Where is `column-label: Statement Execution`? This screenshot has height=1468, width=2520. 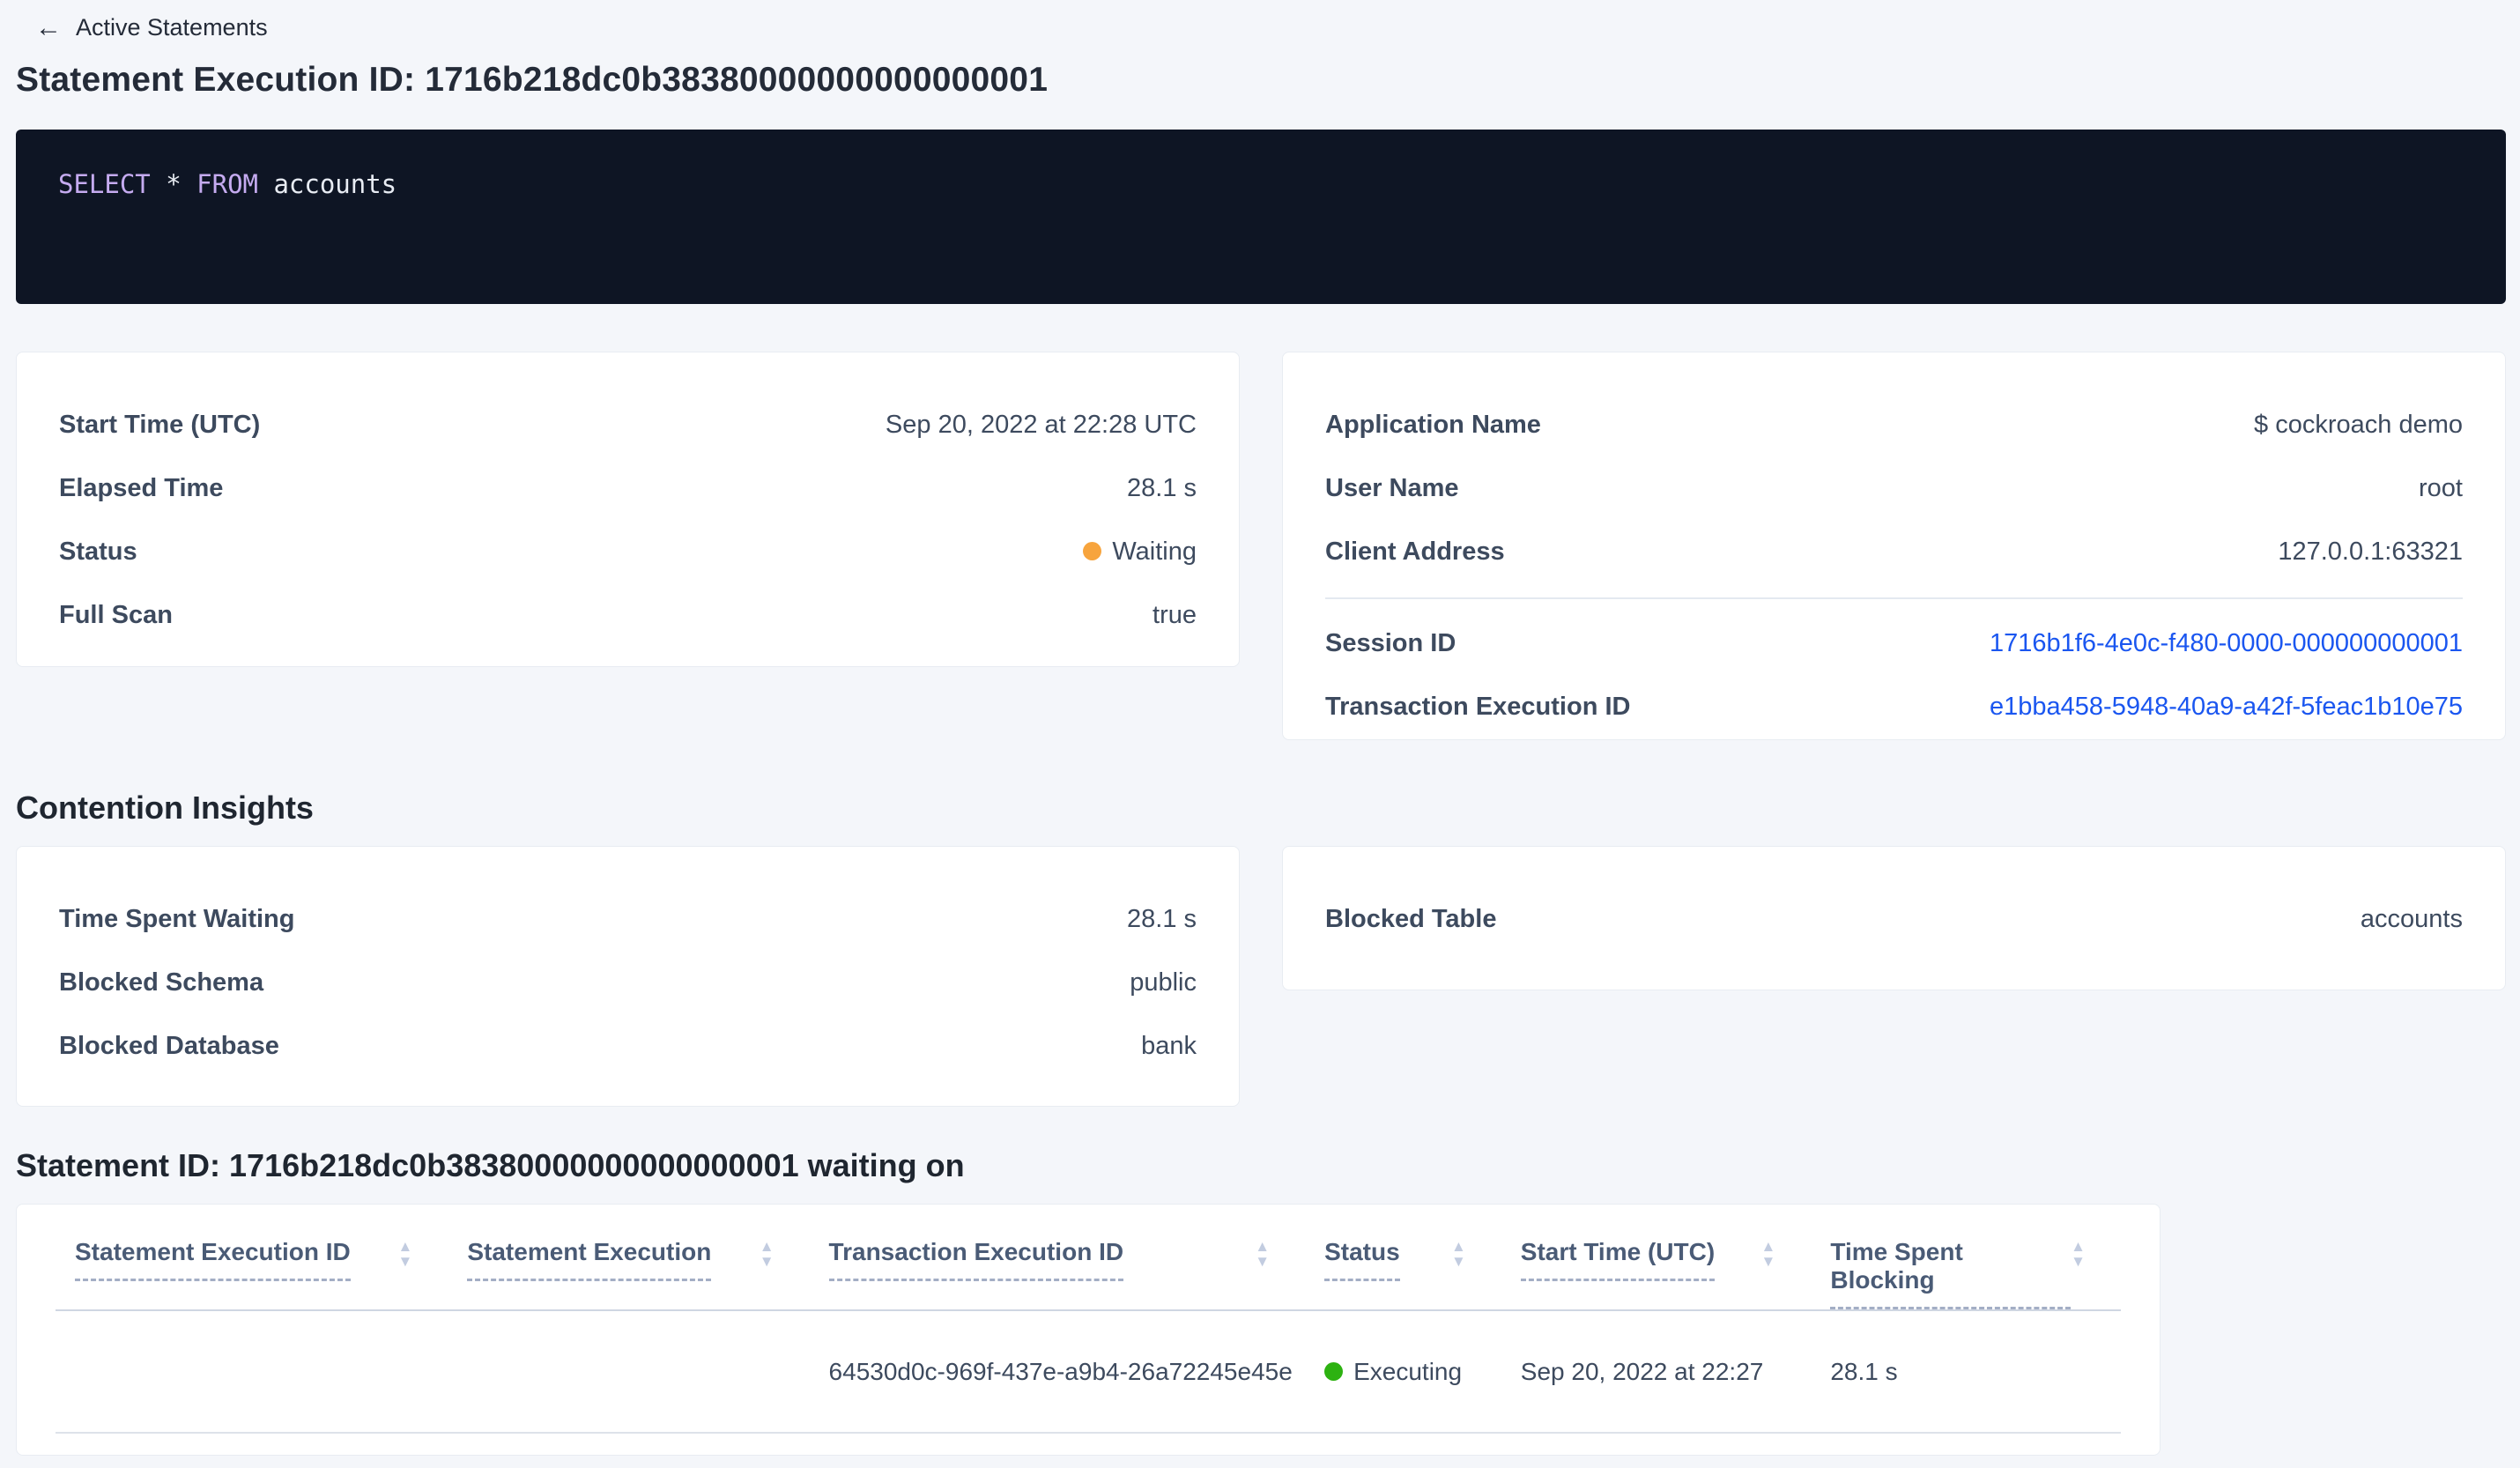
column-label: Statement Execution is located at coordinates (589, 1259).